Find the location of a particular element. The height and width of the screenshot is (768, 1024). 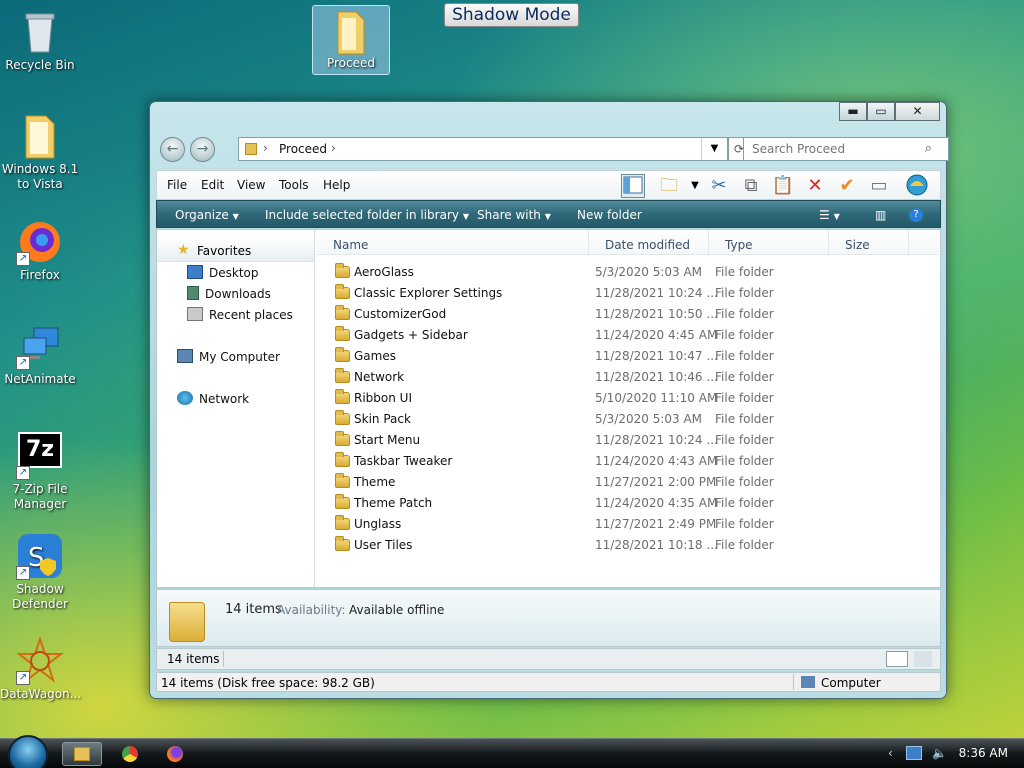

new-folder-button: New folder is located at coordinates (609, 215).